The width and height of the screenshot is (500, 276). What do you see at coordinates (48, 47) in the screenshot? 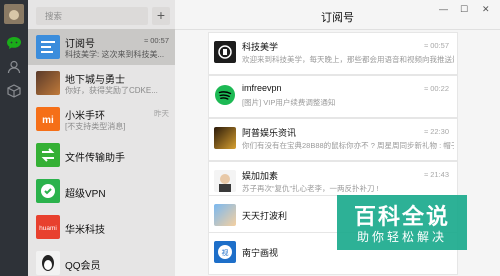
I see `subscriptions-avatar` at bounding box center [48, 47].